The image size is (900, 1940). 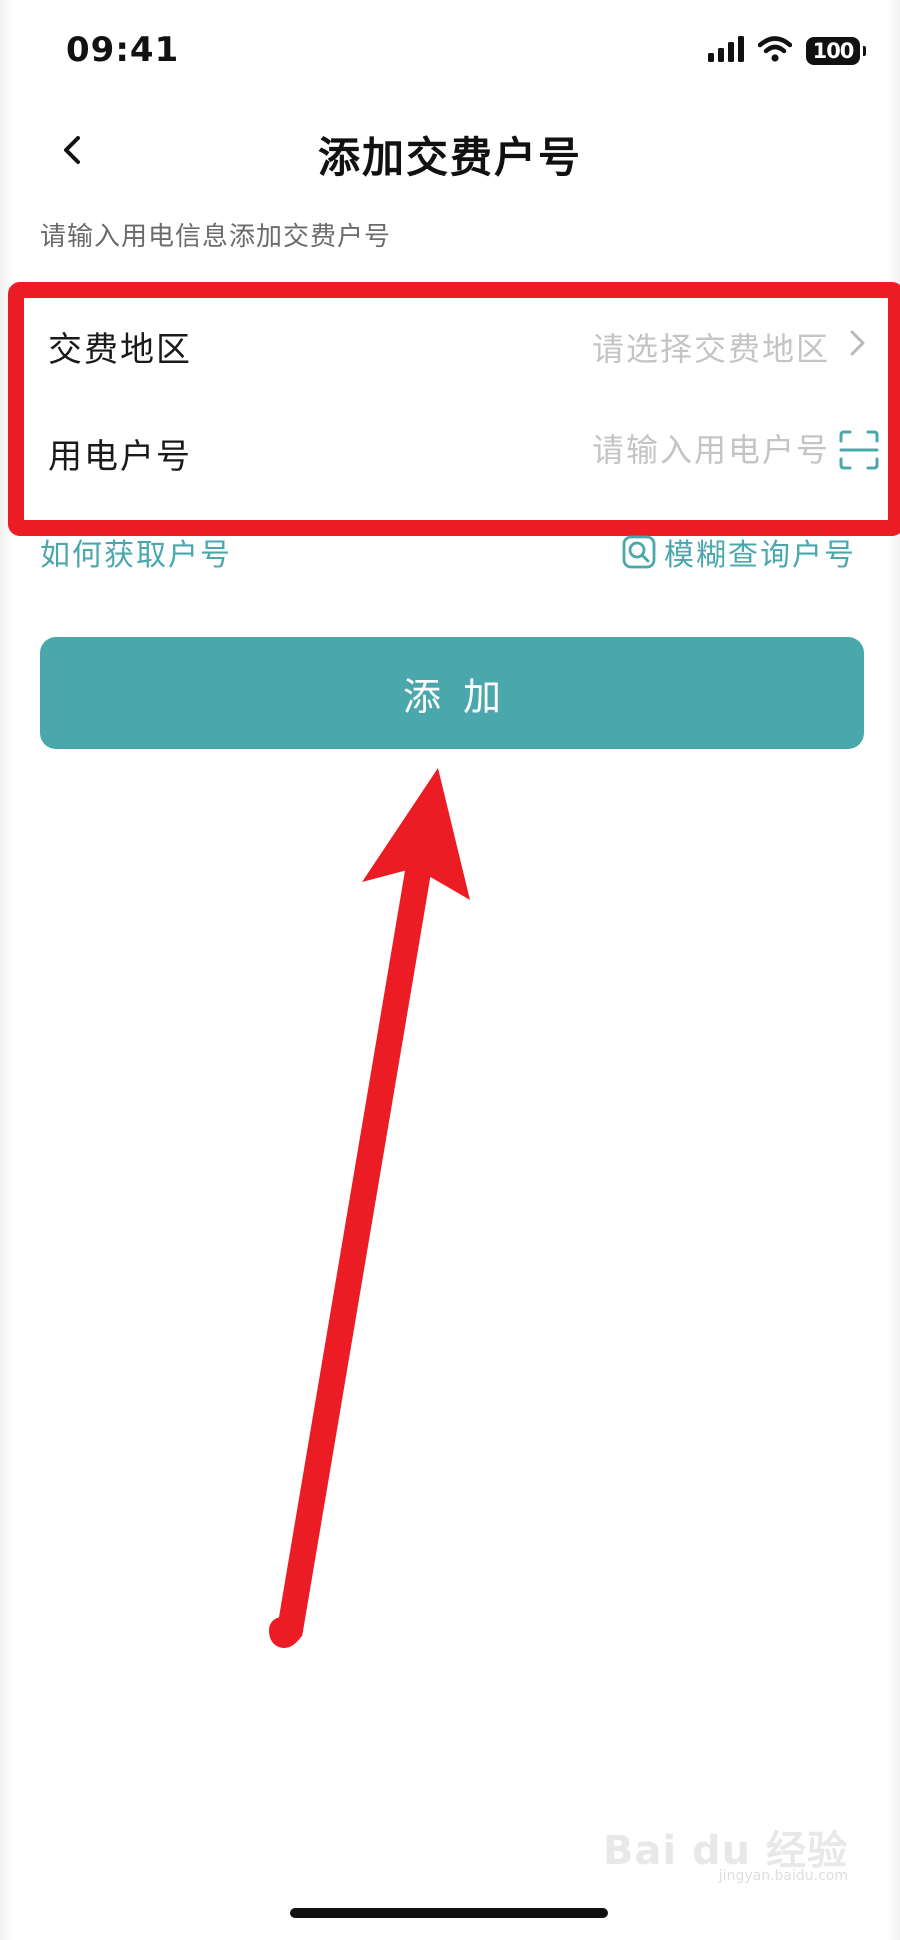 I want to click on fuzzy-search-label: 模糊查询户号, so click(x=760, y=555).